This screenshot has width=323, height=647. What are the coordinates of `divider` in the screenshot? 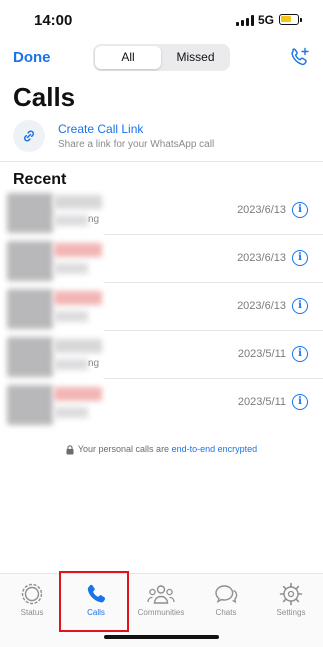 It's located at (161, 161).